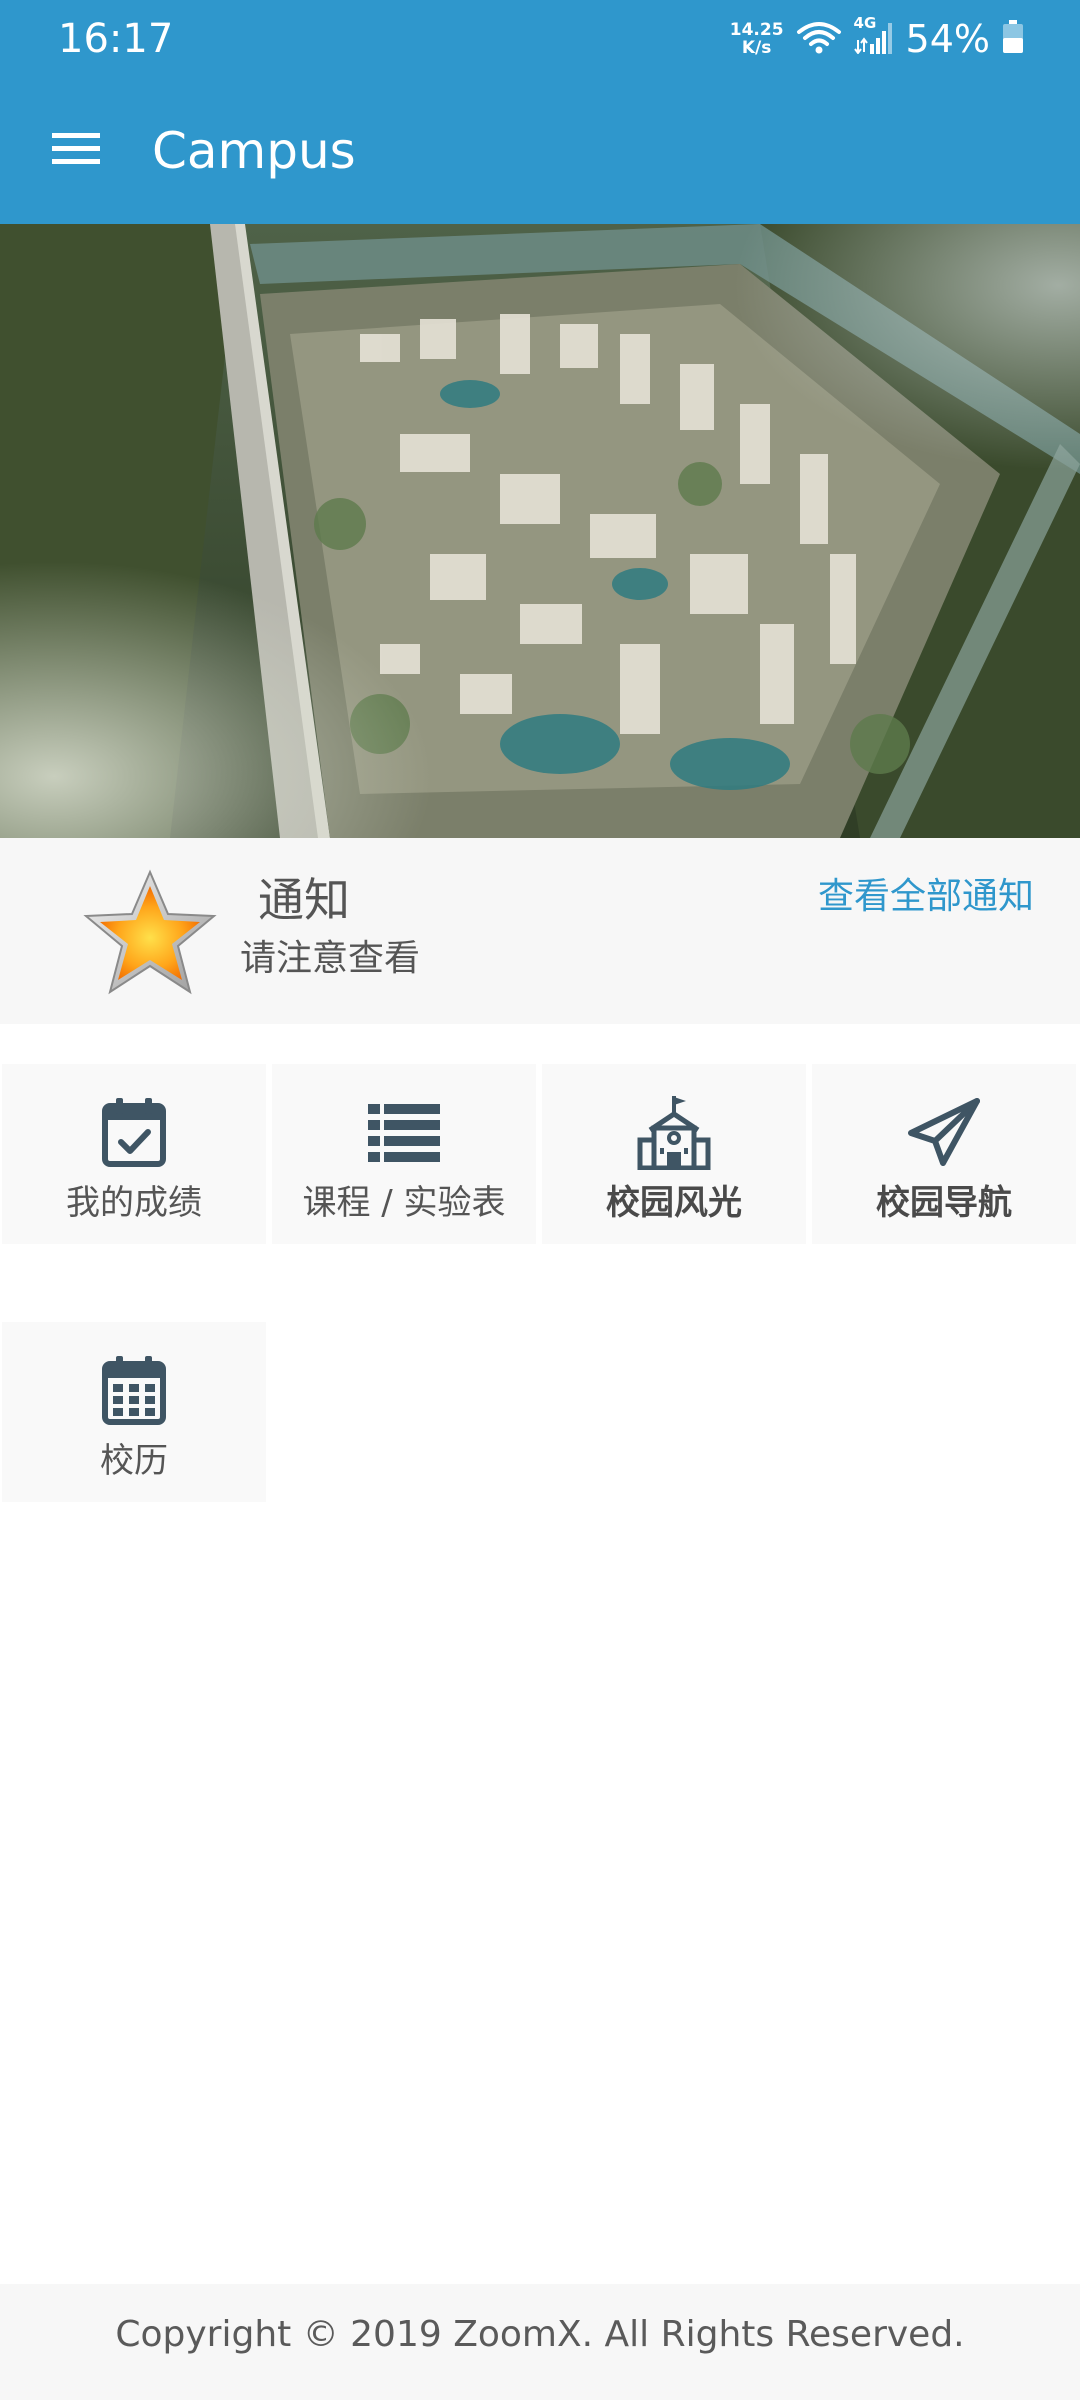  Describe the element at coordinates (134, 1203) in the screenshot. I see `grades-label: 我的成绩` at that location.